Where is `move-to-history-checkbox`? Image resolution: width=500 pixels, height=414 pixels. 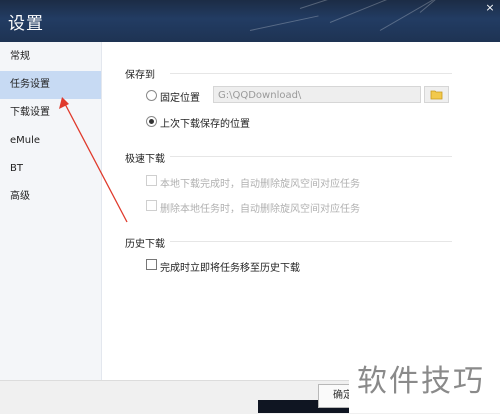 move-to-history-checkbox is located at coordinates (151, 264).